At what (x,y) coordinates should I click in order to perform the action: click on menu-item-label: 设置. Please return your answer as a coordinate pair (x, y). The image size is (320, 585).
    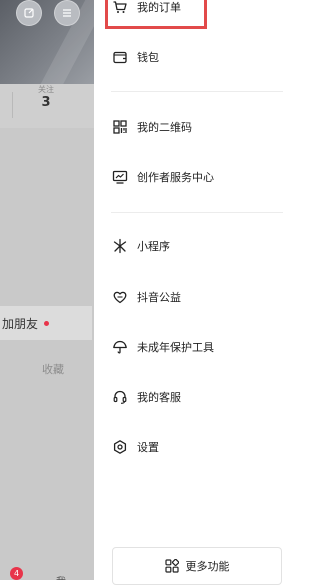
    Looking at the image, I should click on (148, 447).